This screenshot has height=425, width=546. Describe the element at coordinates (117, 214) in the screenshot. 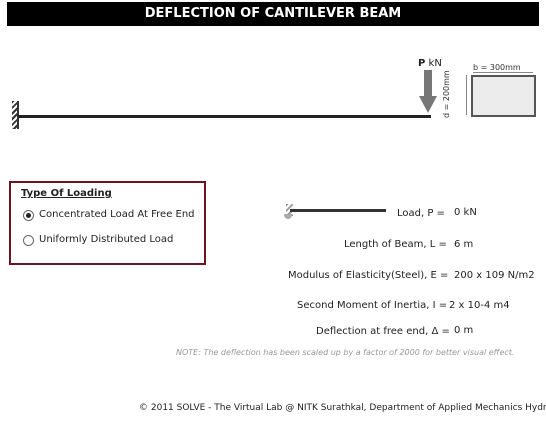

I see `option-concentrated-load-label: Concentrated Load At Free End` at that location.